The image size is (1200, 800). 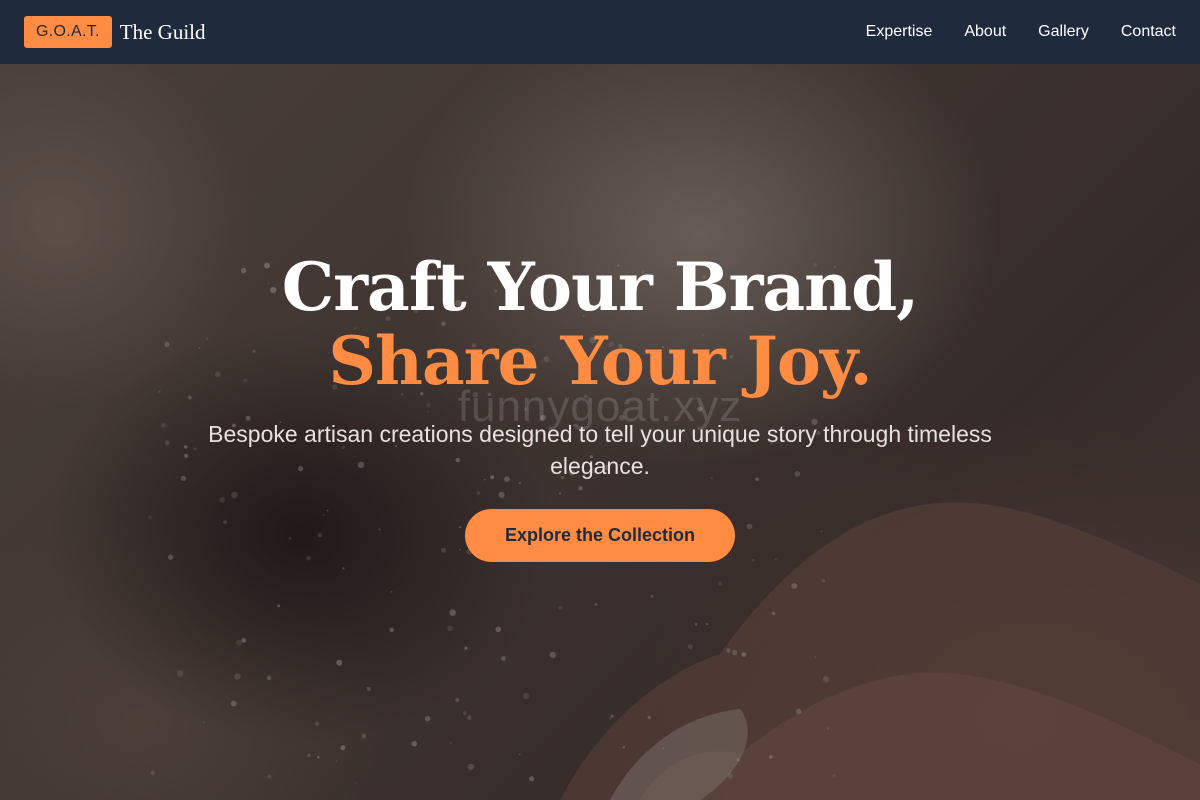 What do you see at coordinates (1063, 32) in the screenshot?
I see `nav-link-gallery: Gallery` at bounding box center [1063, 32].